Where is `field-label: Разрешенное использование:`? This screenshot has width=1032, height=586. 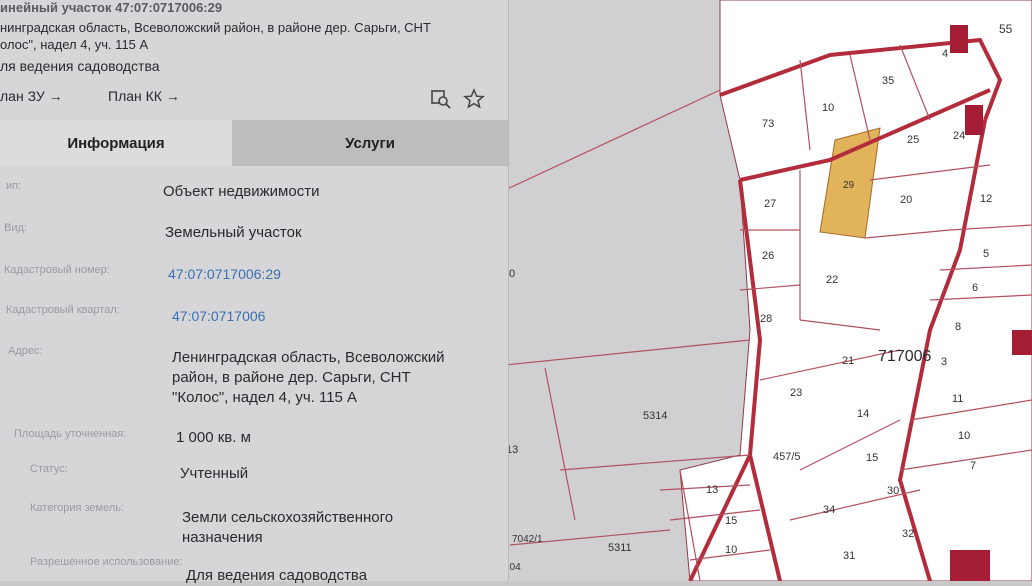 field-label: Разрешенное использование: is located at coordinates (106, 562).